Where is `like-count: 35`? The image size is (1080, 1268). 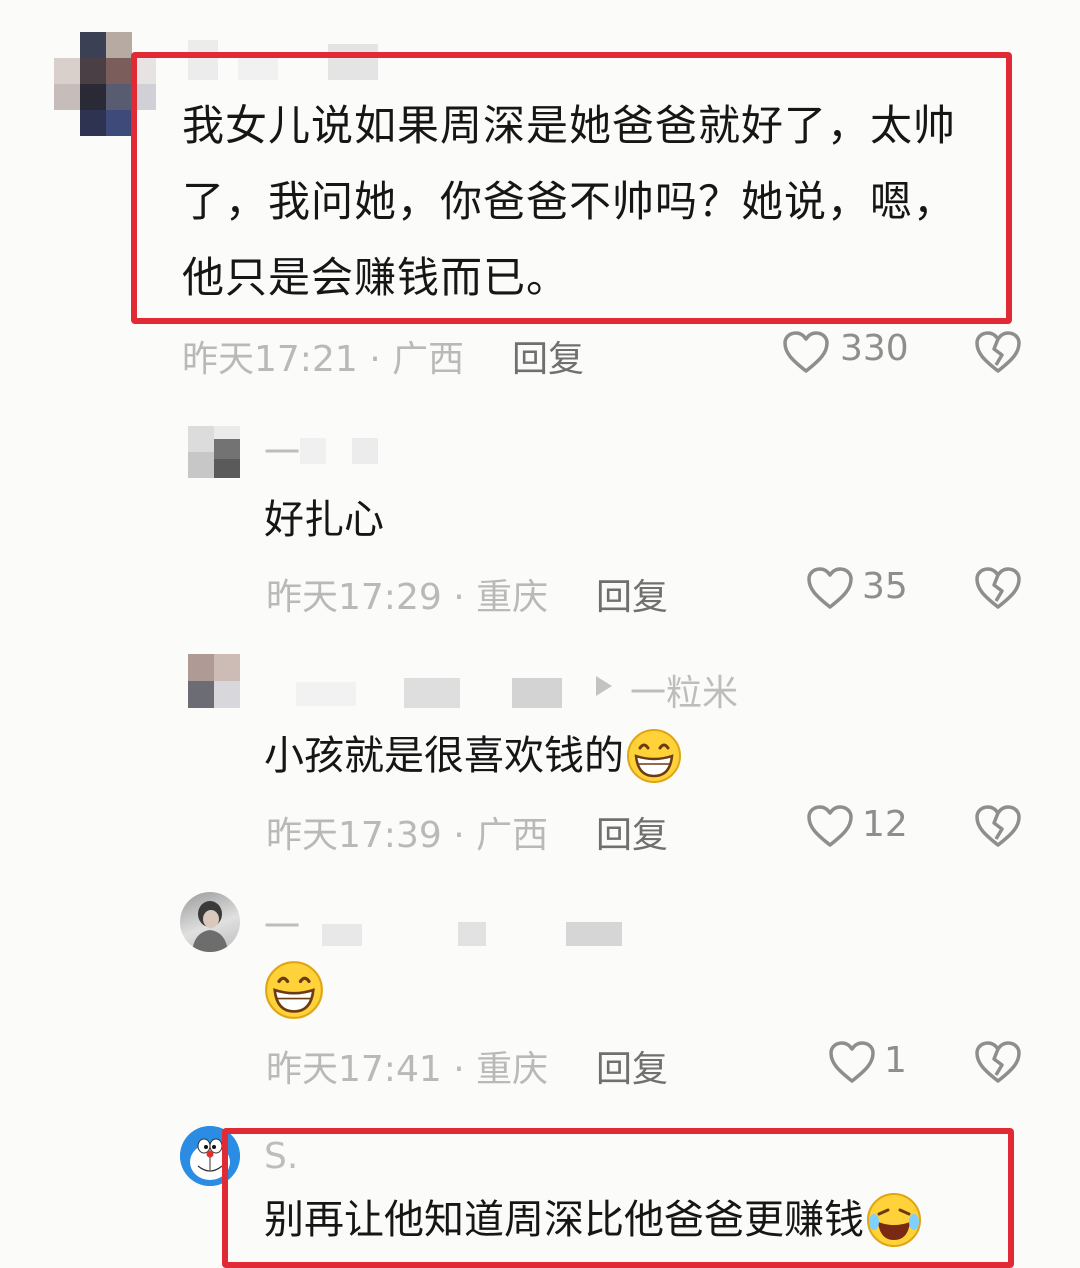
like-count: 35 is located at coordinates (885, 586).